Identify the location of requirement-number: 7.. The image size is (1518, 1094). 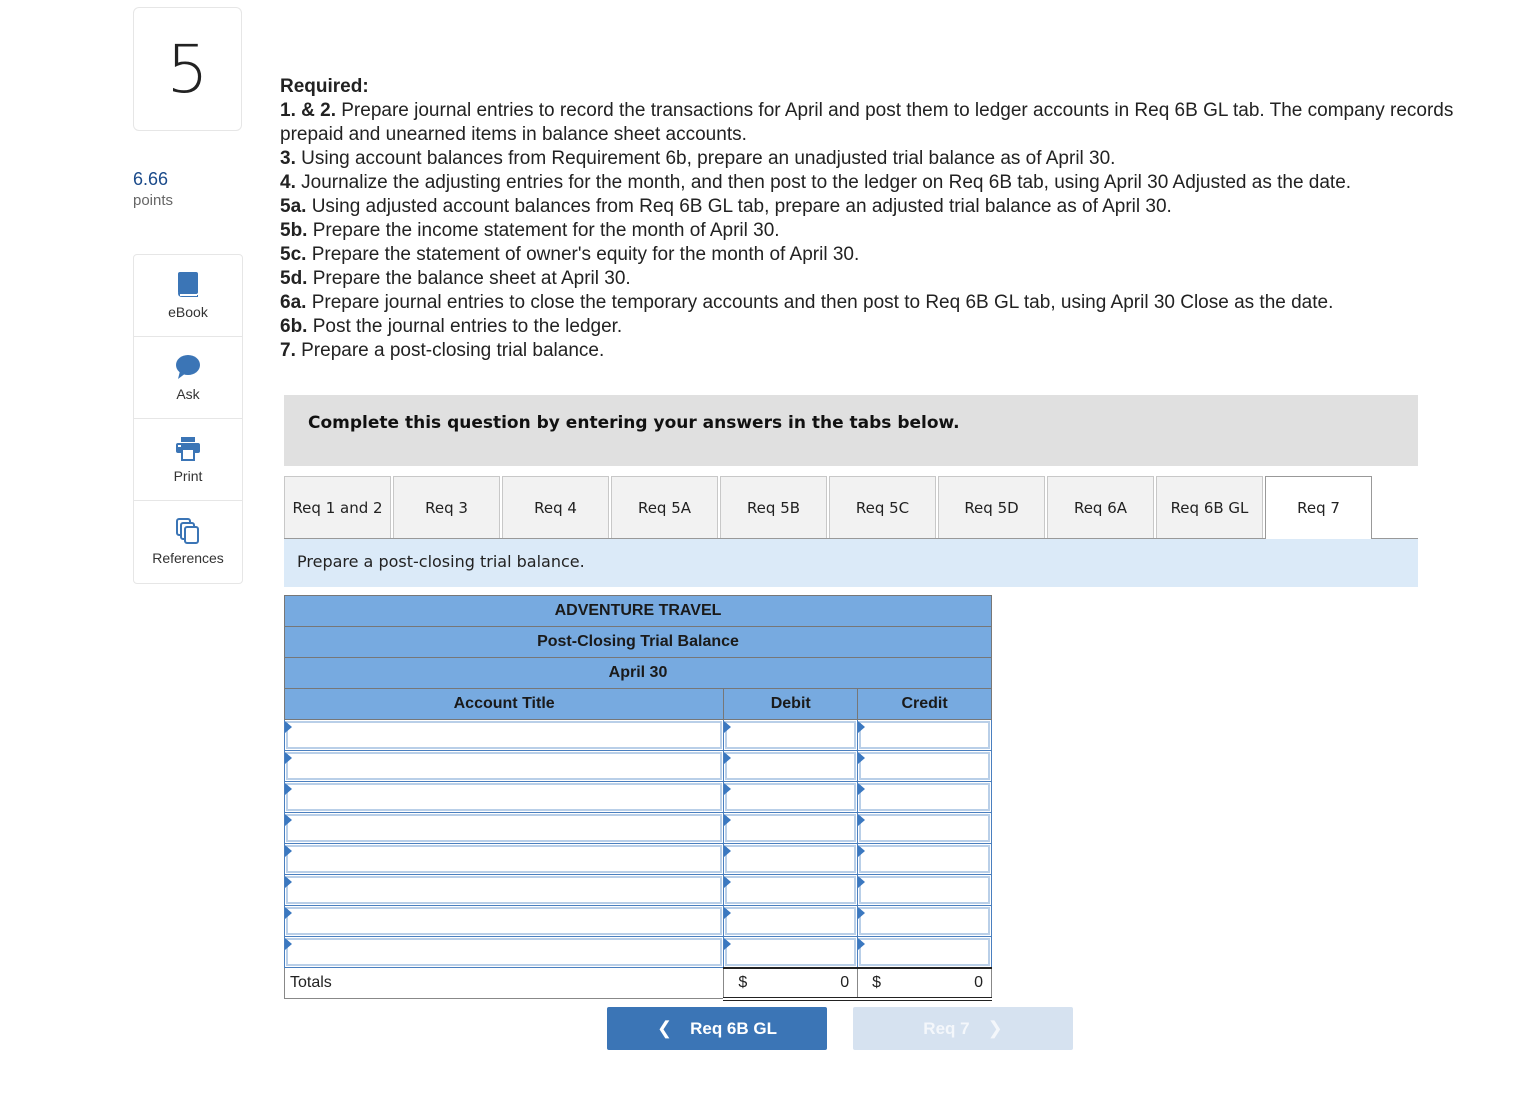
(288, 350).